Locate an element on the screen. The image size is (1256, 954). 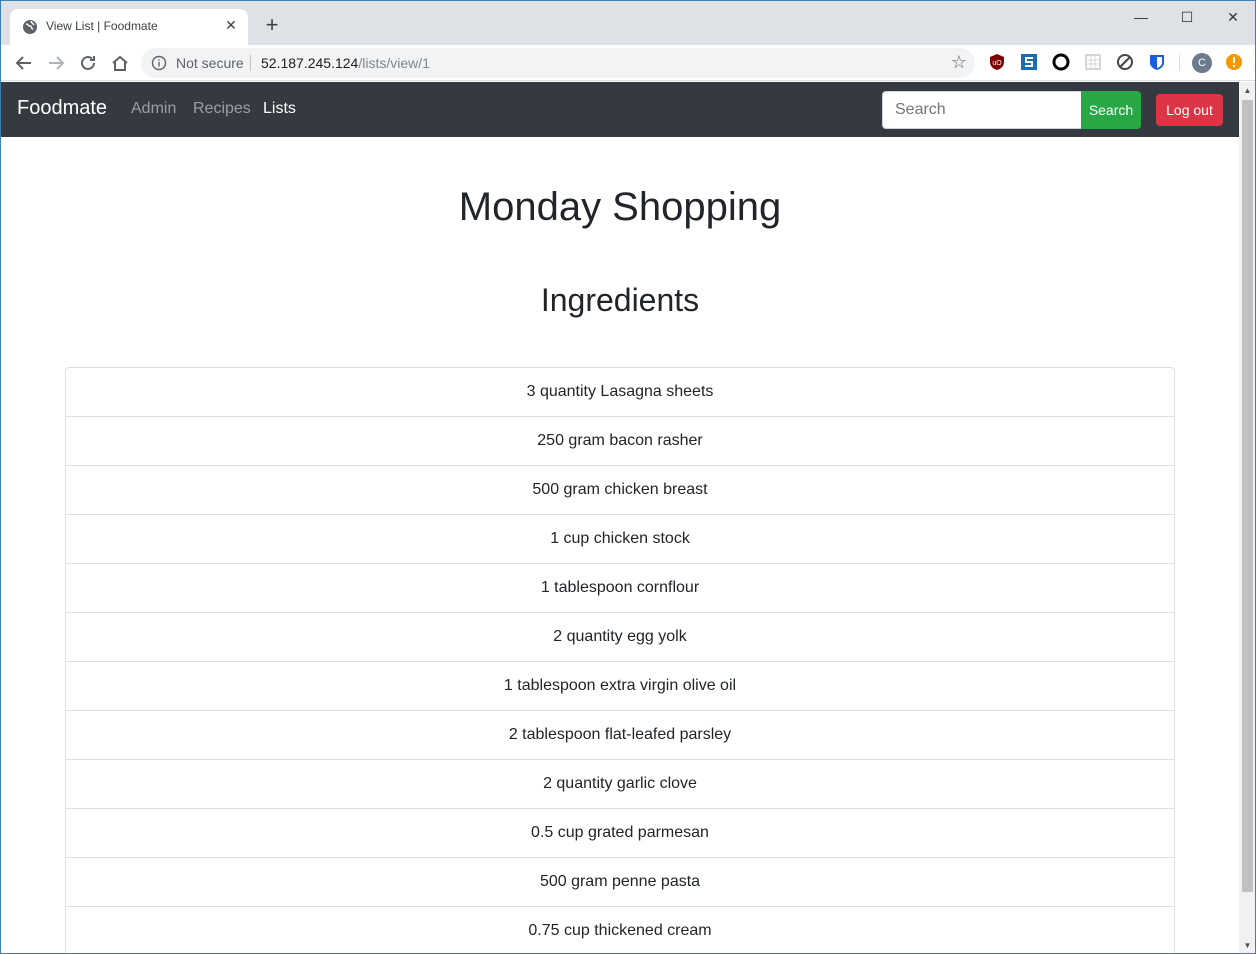
svg-text: uO is located at coordinates (997, 63).